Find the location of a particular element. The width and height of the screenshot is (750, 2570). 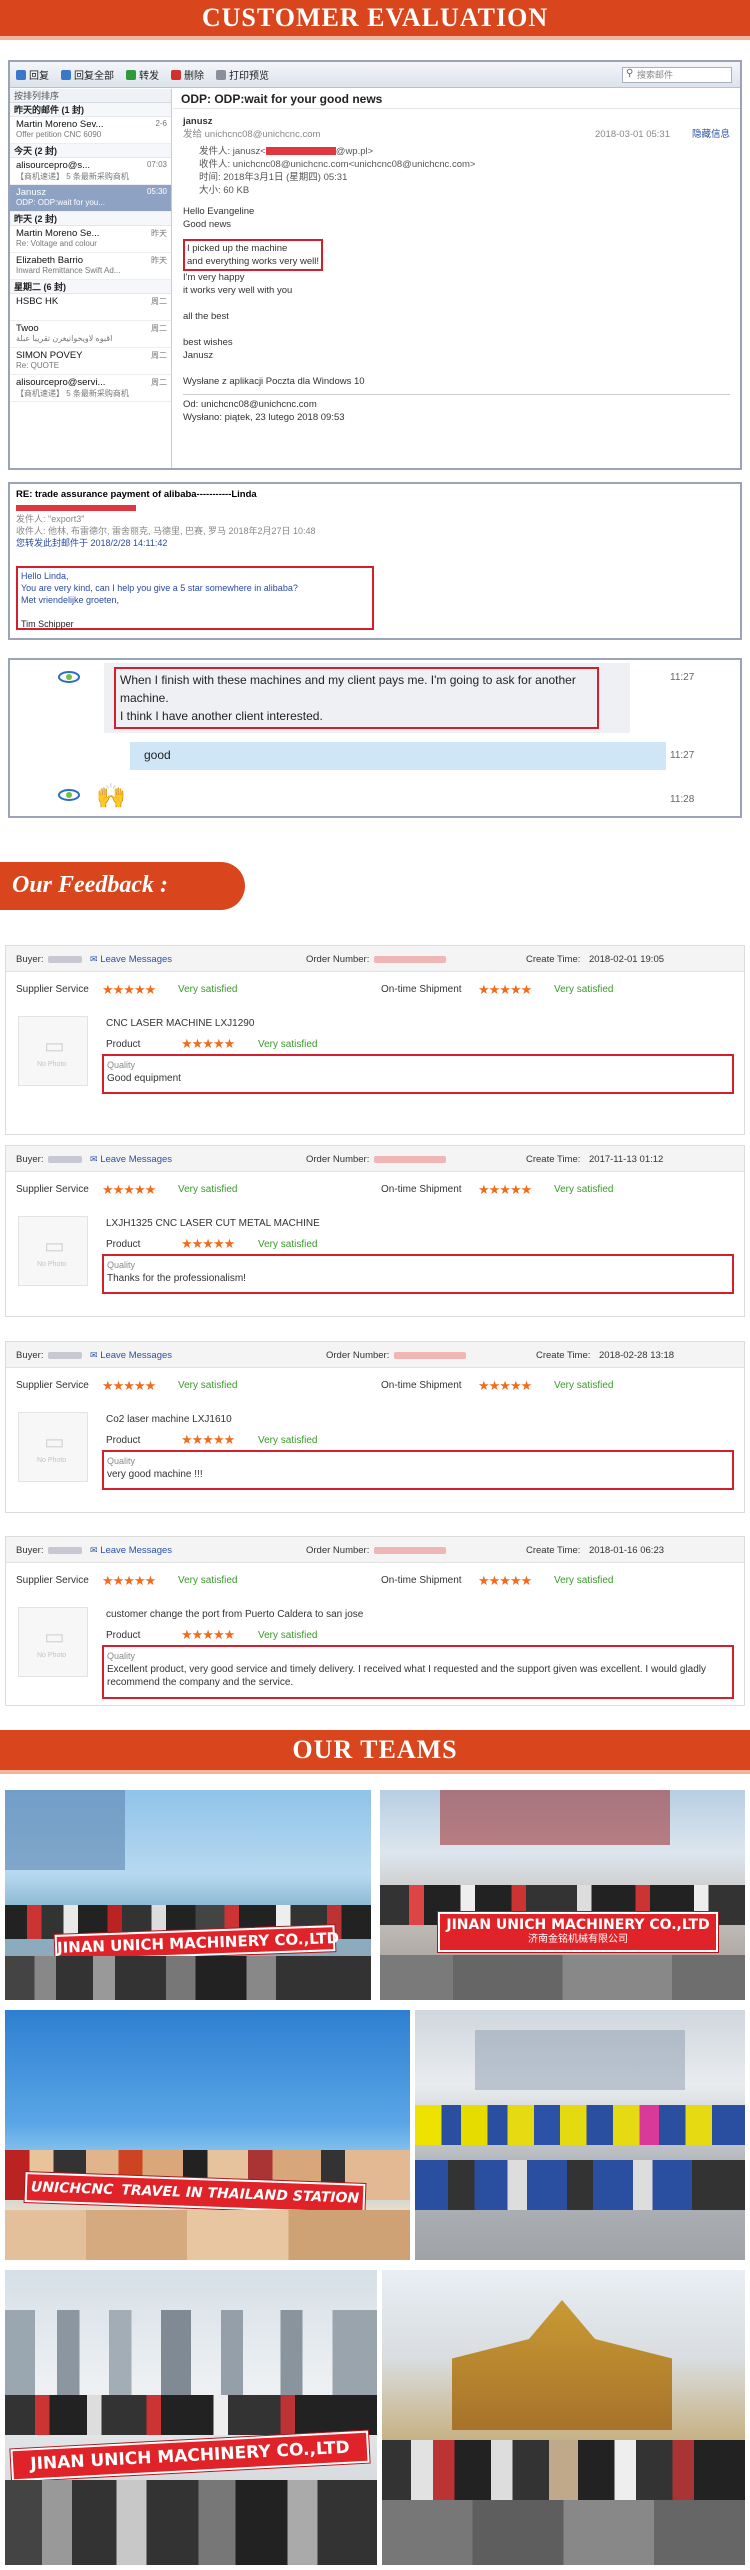

mail-list-item-selected: Janusz ODP: ODP:wait for you... 05:30 is located at coordinates (90, 198).